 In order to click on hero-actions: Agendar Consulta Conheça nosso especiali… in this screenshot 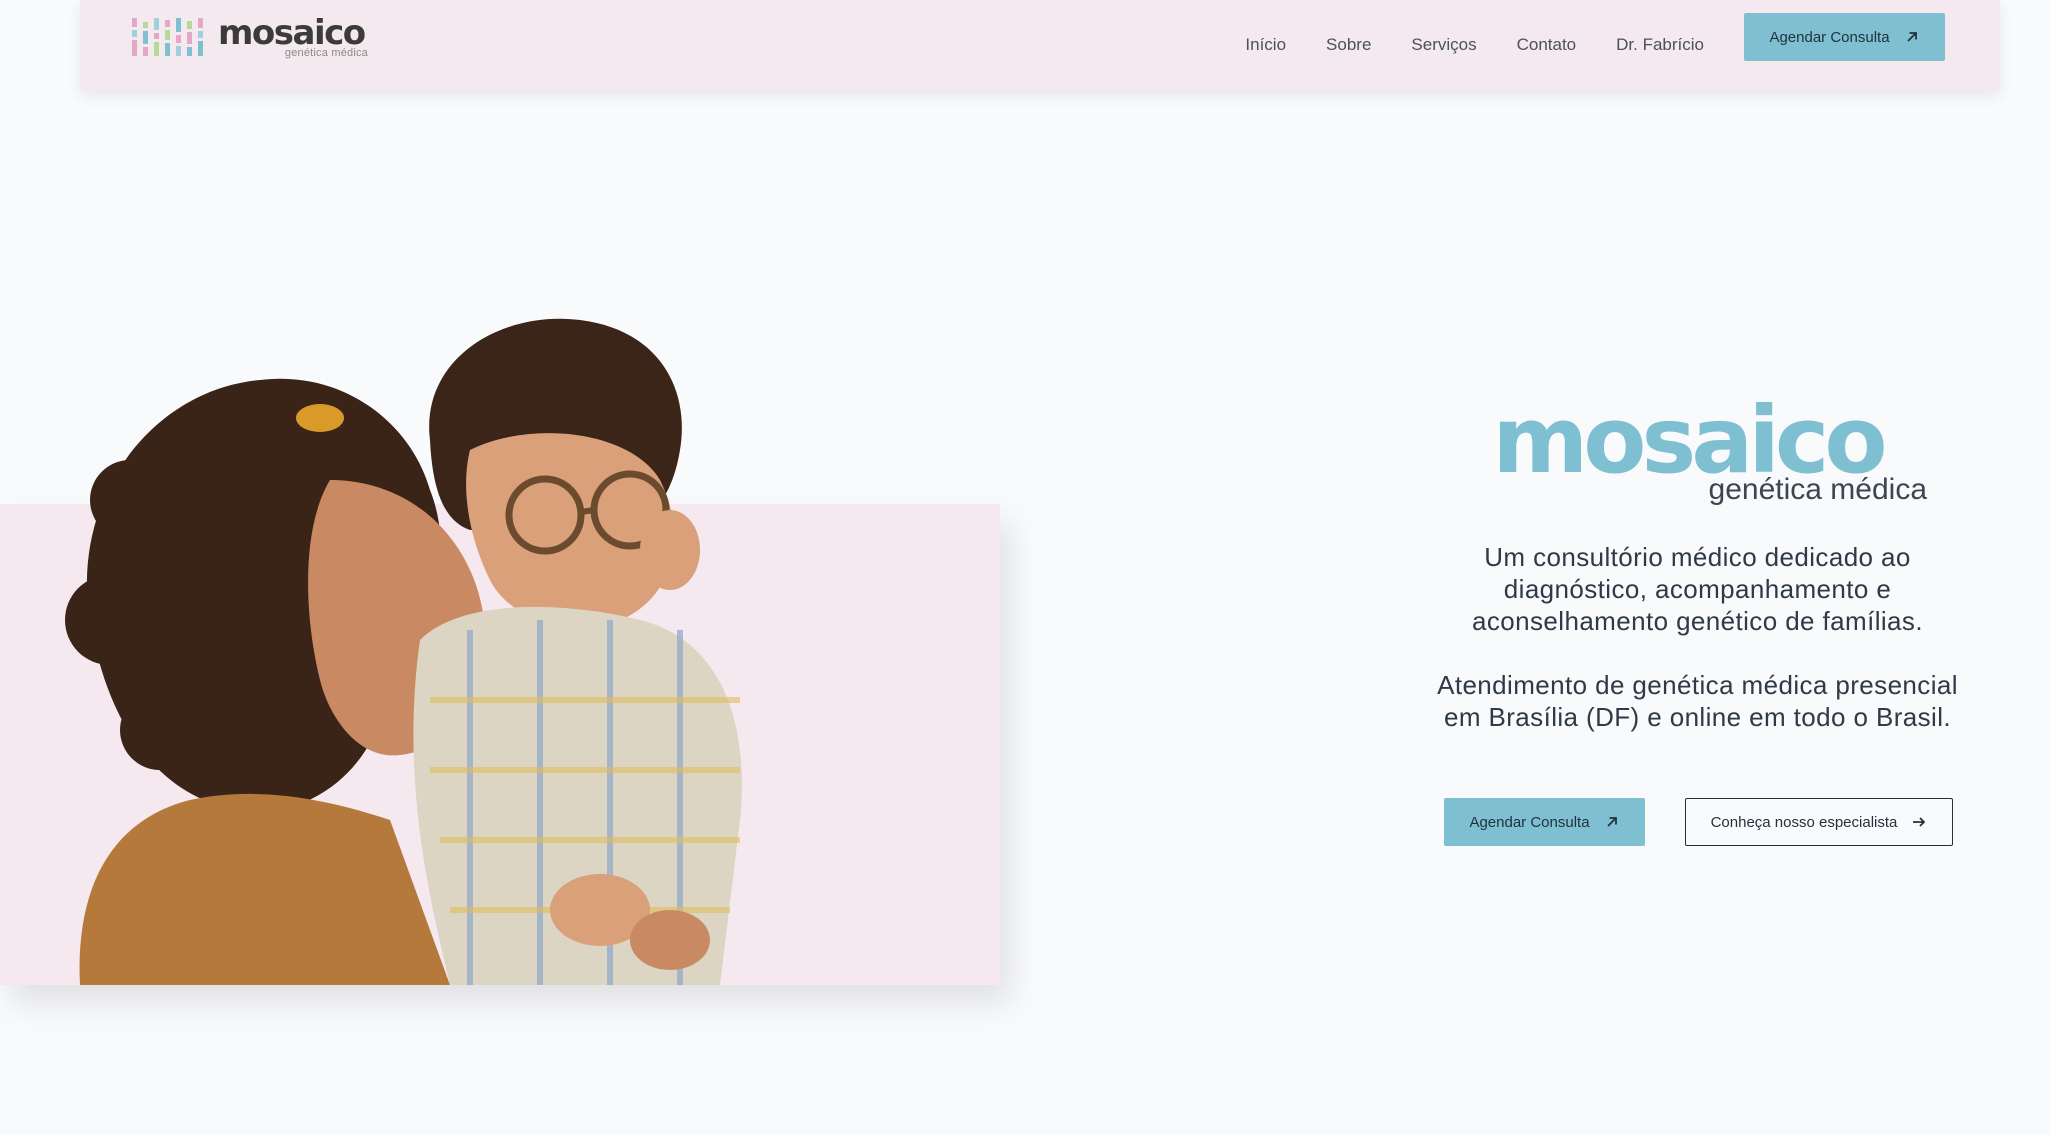, I will do `click(1709, 822)`.